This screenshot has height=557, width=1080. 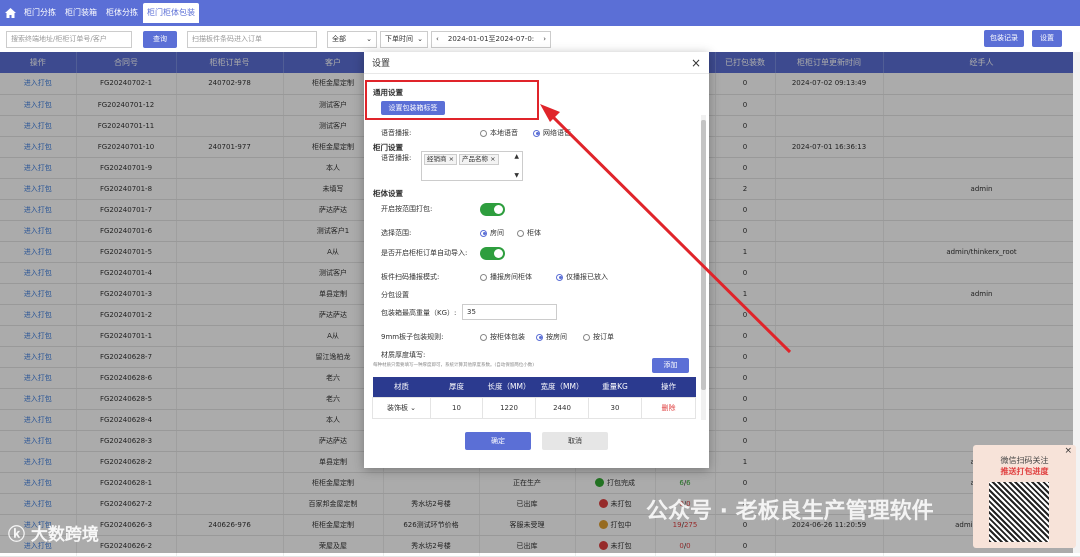 I want to click on watermark-left-text: 大数跨境, so click(x=64, y=535).